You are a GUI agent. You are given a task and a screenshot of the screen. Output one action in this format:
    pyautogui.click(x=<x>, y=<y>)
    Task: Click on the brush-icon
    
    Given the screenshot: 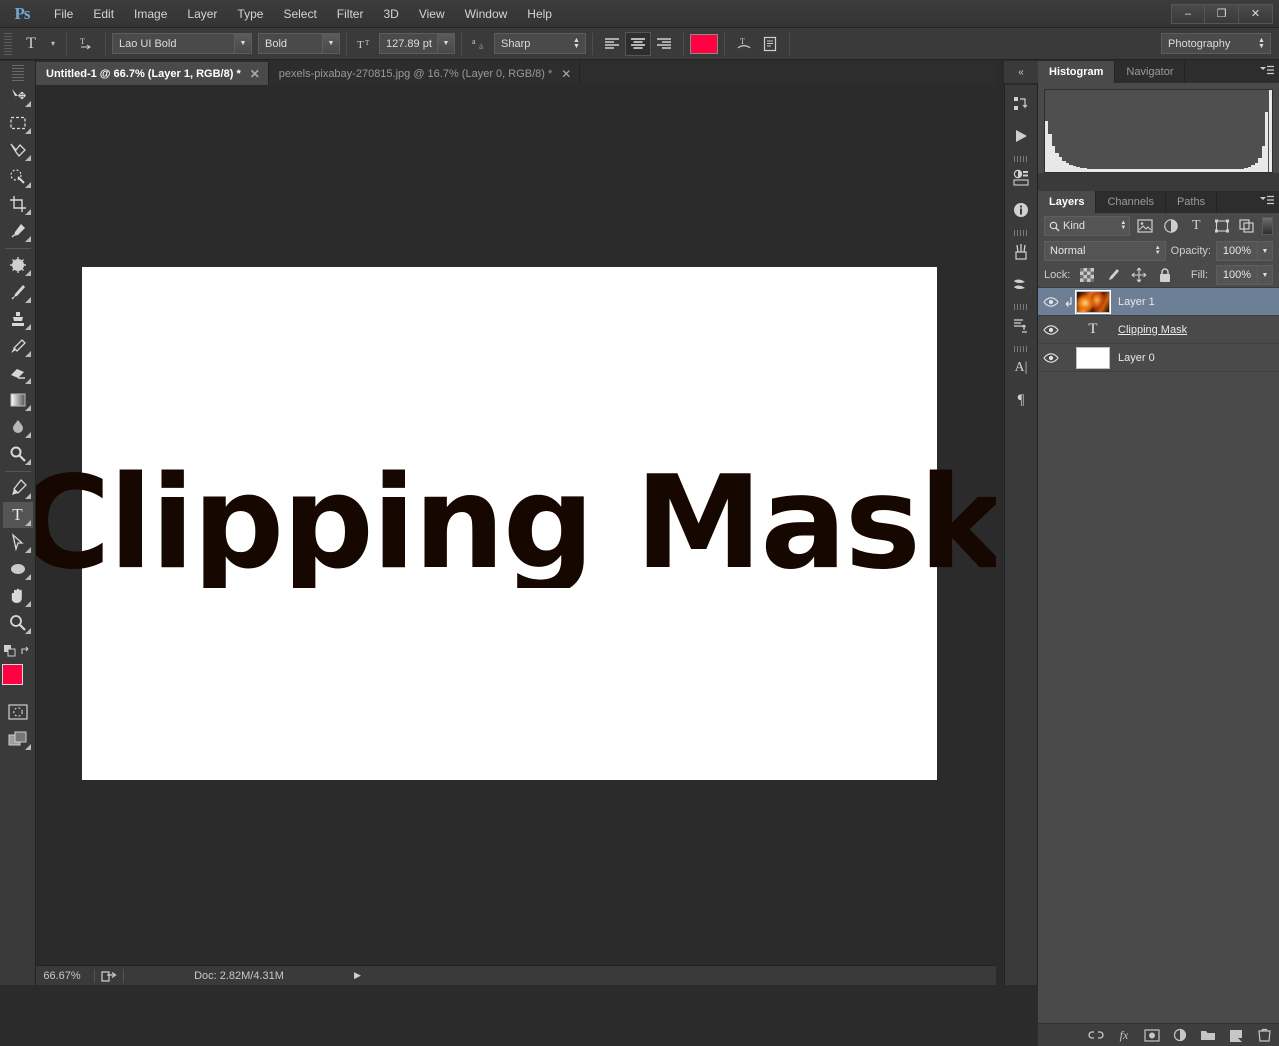 What is the action you would take?
    pyautogui.click(x=1021, y=252)
    